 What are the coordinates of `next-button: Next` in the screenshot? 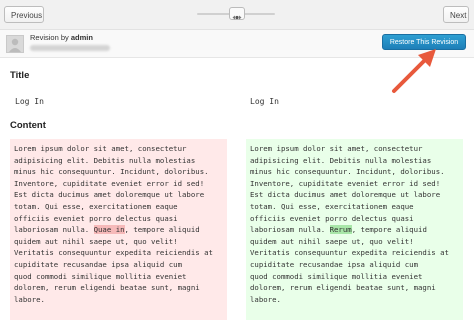 It's located at (456, 14).